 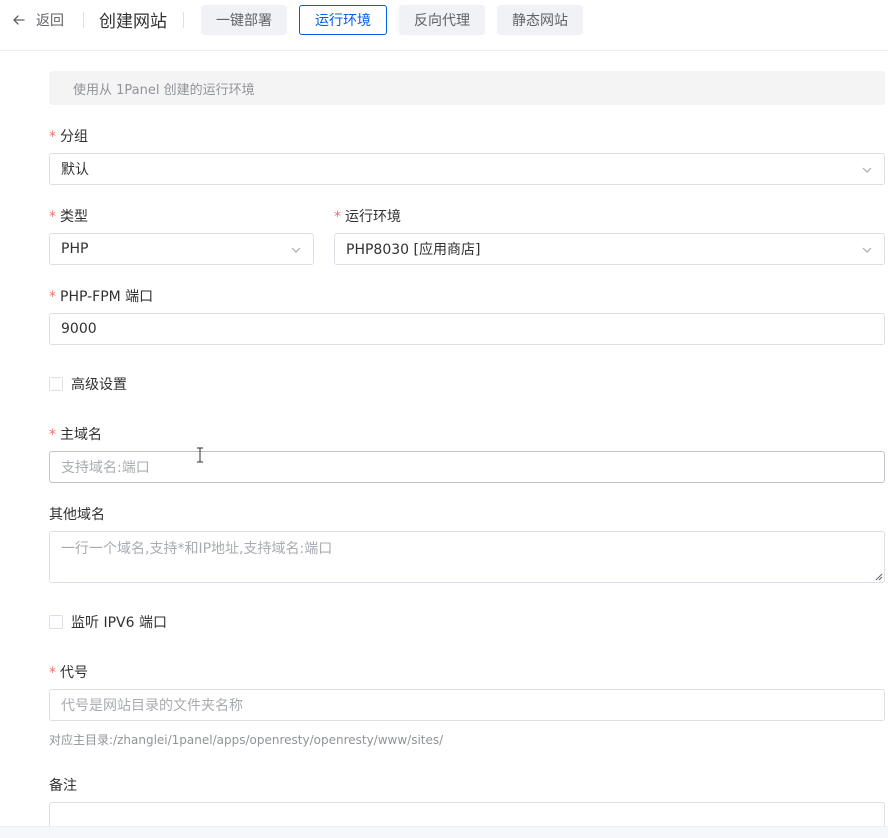 I want to click on primary-domain-placeholder: 支持域名:端口, so click(x=105, y=468).